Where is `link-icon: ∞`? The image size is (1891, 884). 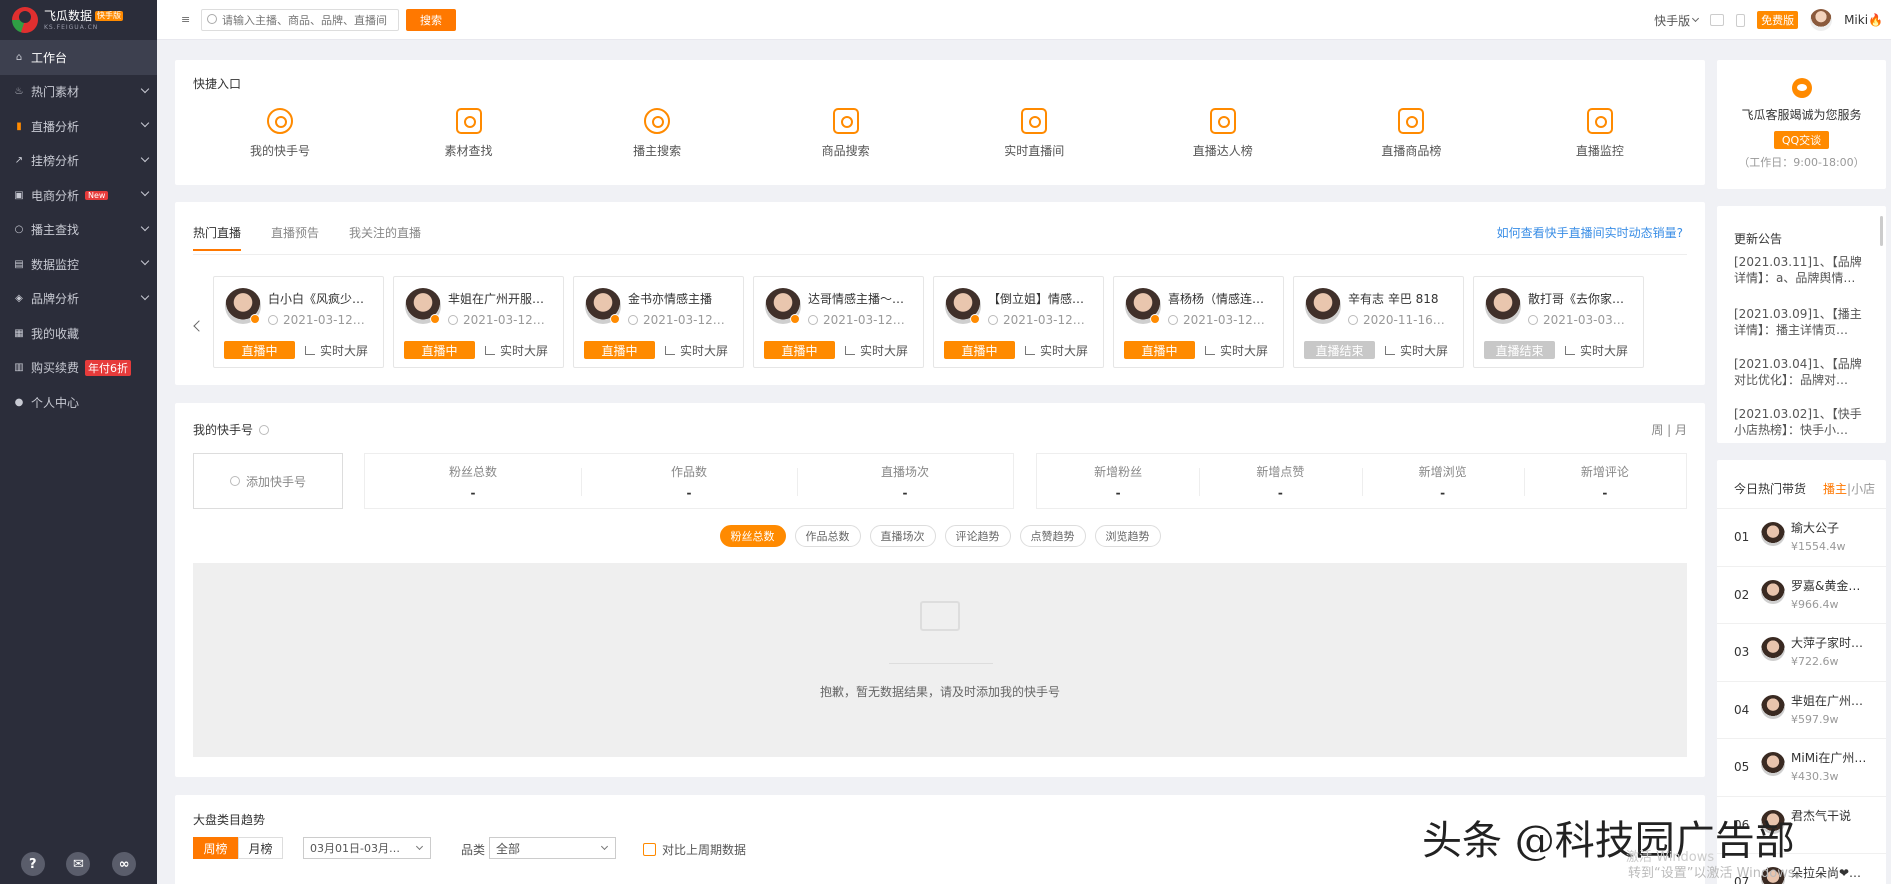
link-icon: ∞ is located at coordinates (124, 864).